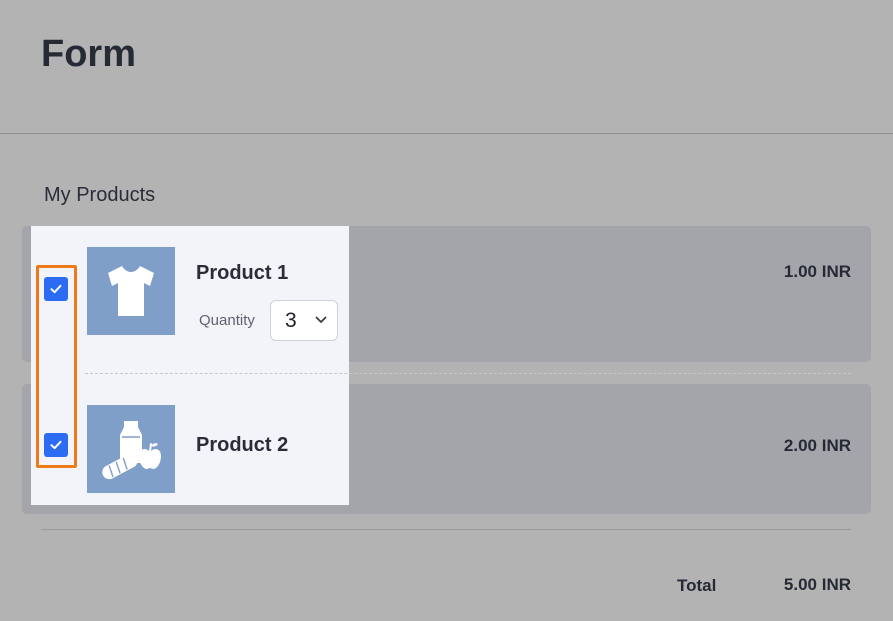 Image resolution: width=893 pixels, height=621 pixels. I want to click on page-title: Form, so click(88, 54).